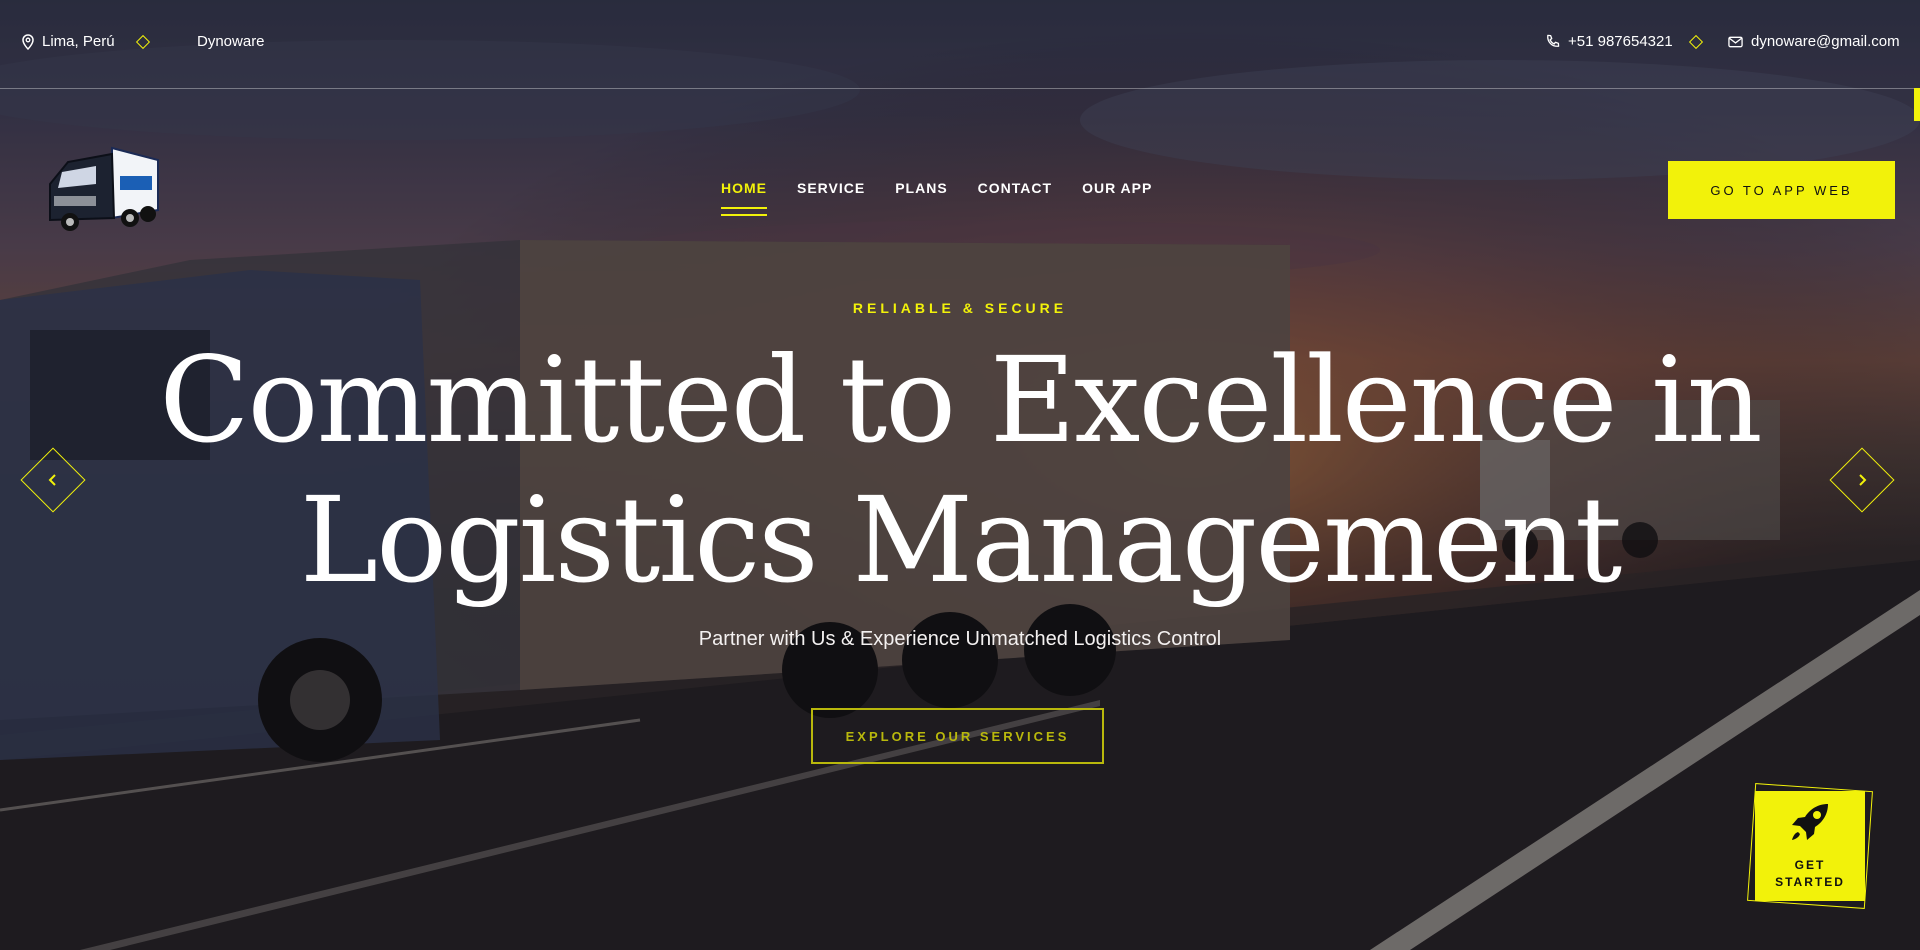  Describe the element at coordinates (936, 198) in the screenshot. I see `main-navigation: HOME SERVICE PLANS CONTACT OUR APP` at that location.